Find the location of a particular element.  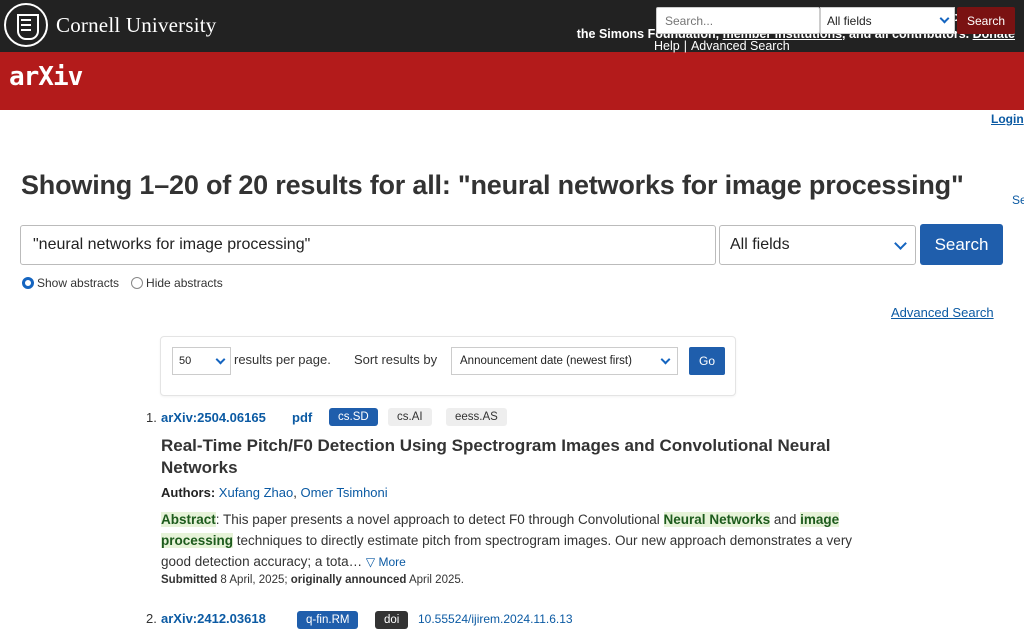

category-tag: cs.SD is located at coordinates (353, 417).